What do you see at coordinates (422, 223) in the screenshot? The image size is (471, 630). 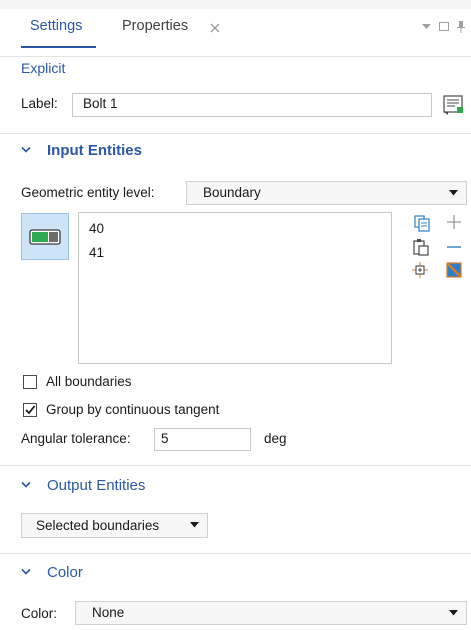 I see `copy-selection-icon` at bounding box center [422, 223].